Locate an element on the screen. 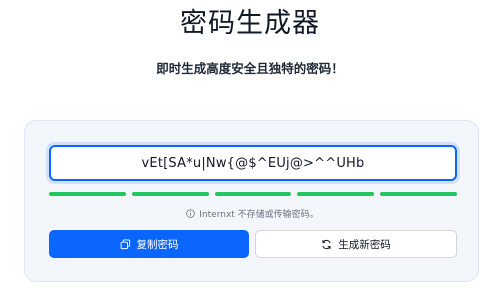 The image size is (500, 294). privacy-note: Internxt 不存储或传输密码。 is located at coordinates (252, 213).